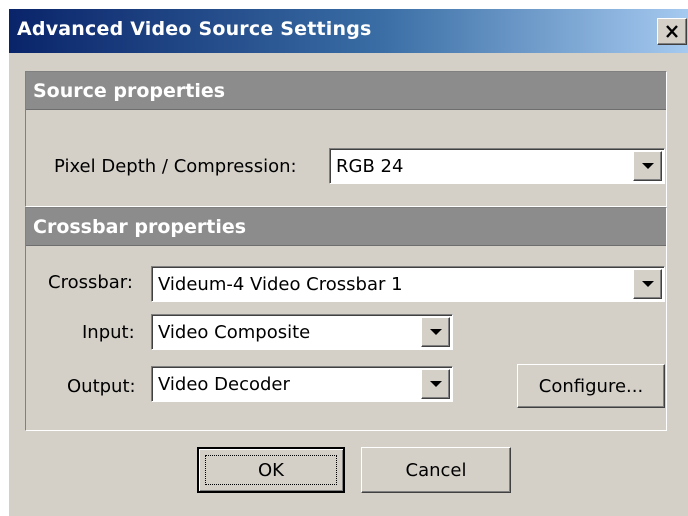  What do you see at coordinates (129, 91) in the screenshot?
I see `source-properties-title: Source properties` at bounding box center [129, 91].